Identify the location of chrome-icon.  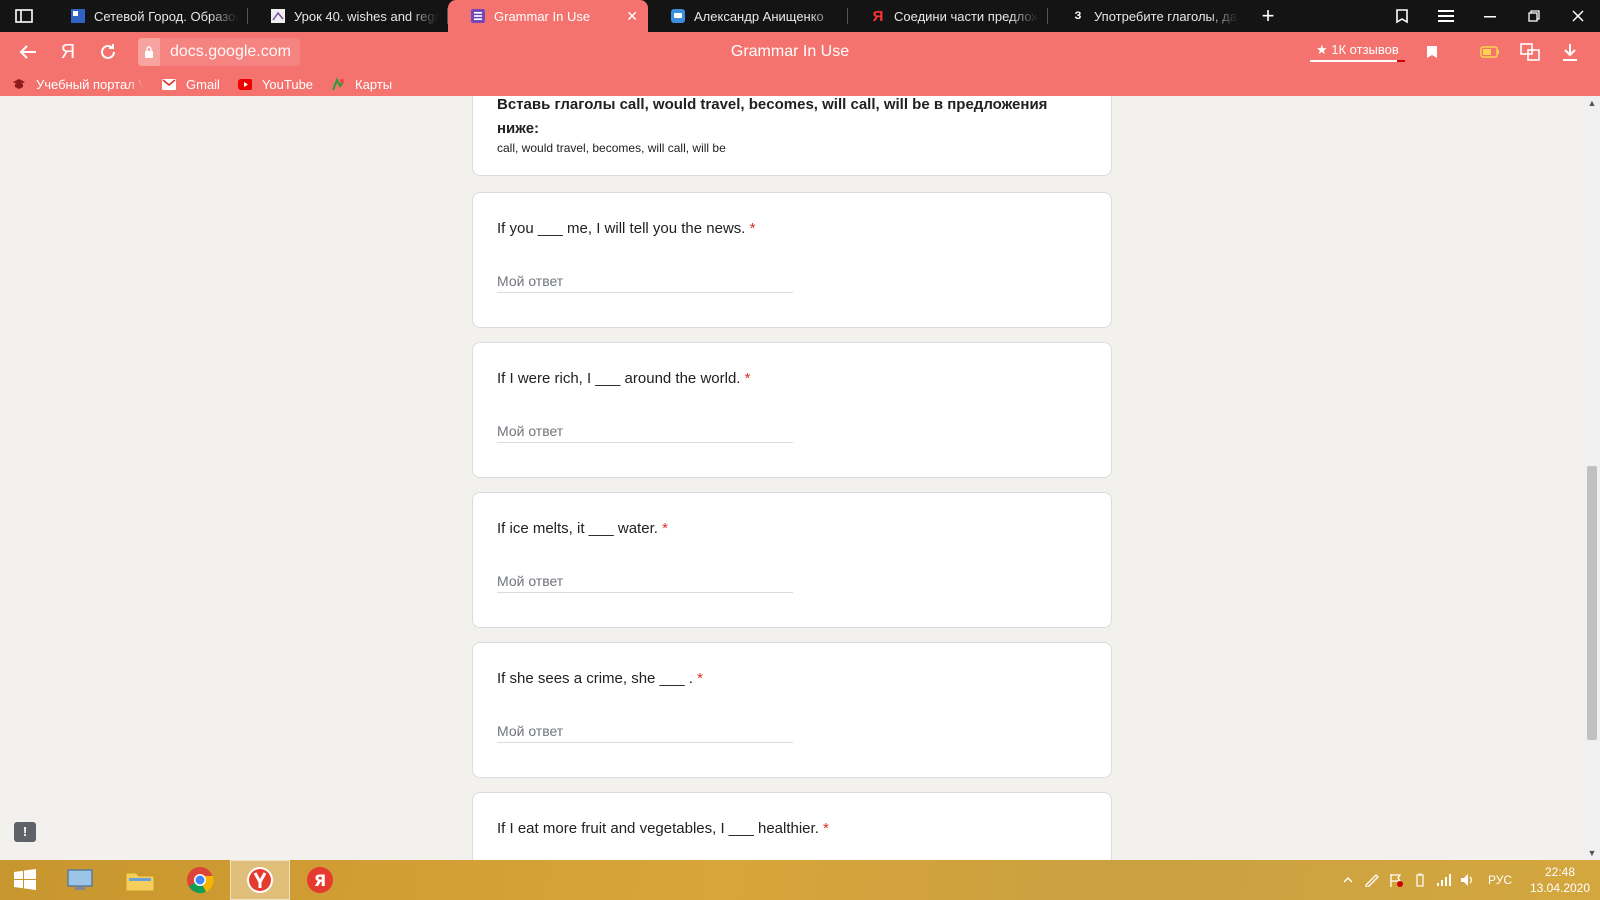
(200, 880).